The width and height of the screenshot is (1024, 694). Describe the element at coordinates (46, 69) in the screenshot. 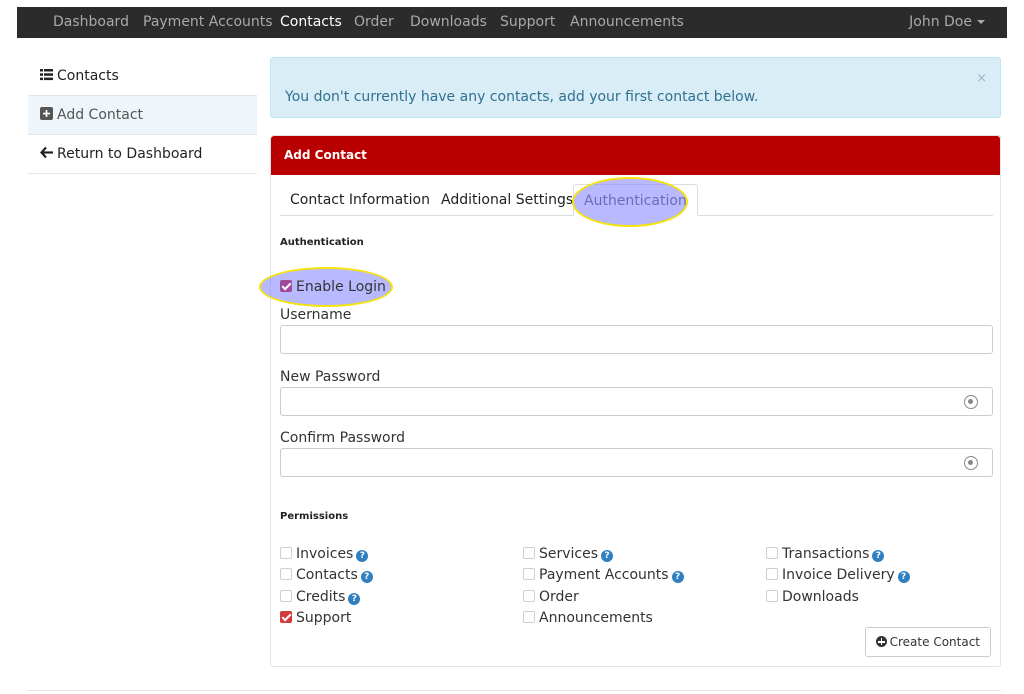

I see `list-icon` at that location.